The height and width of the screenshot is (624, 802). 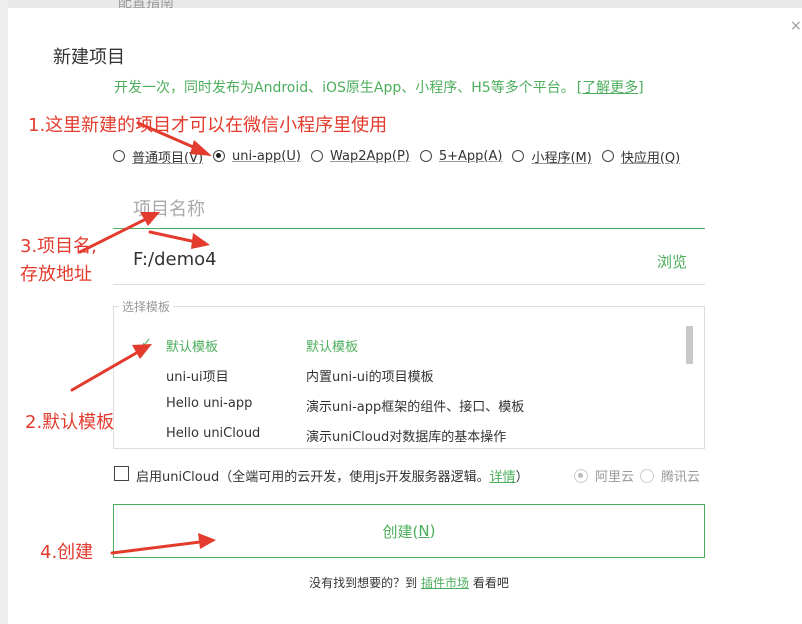 I want to click on radio-aliyun: 阿里云, so click(x=604, y=475).